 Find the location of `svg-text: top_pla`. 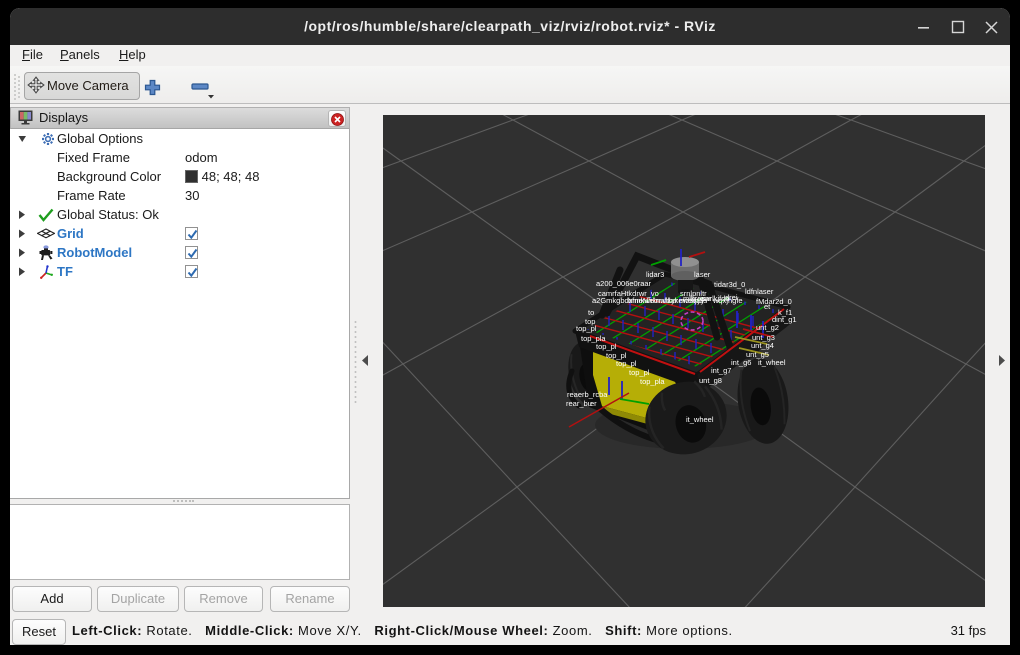

svg-text: top_pla is located at coordinates (652, 381).